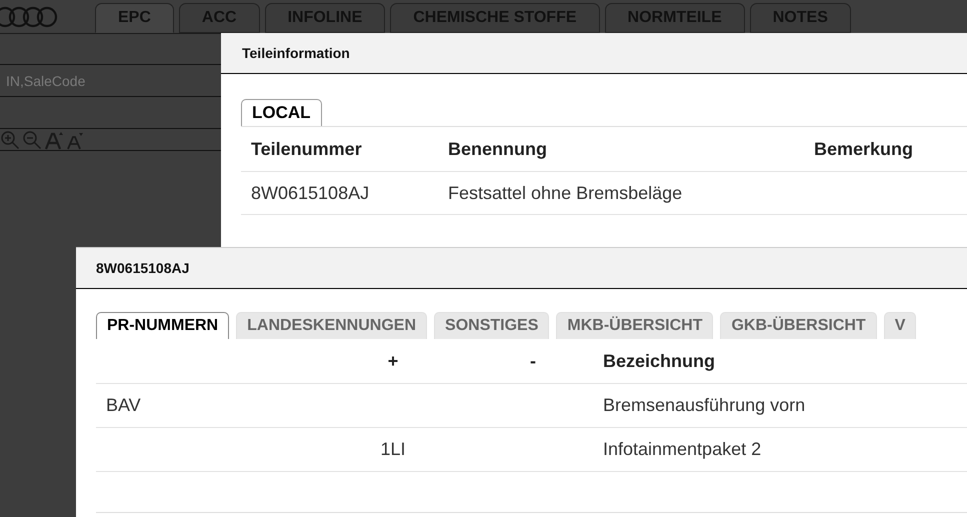 Image resolution: width=967 pixels, height=517 pixels. Describe the element at coordinates (310, 192) in the screenshot. I see `table-cell: 8W0615108AJ` at that location.